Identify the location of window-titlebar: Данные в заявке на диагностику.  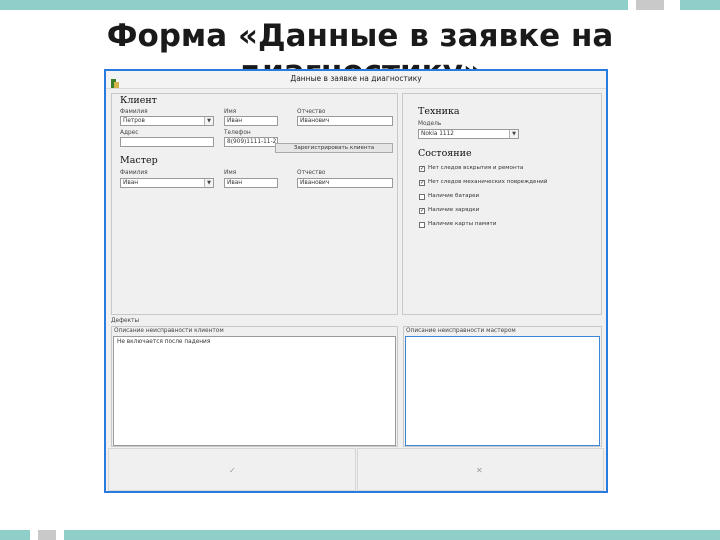
(356, 80).